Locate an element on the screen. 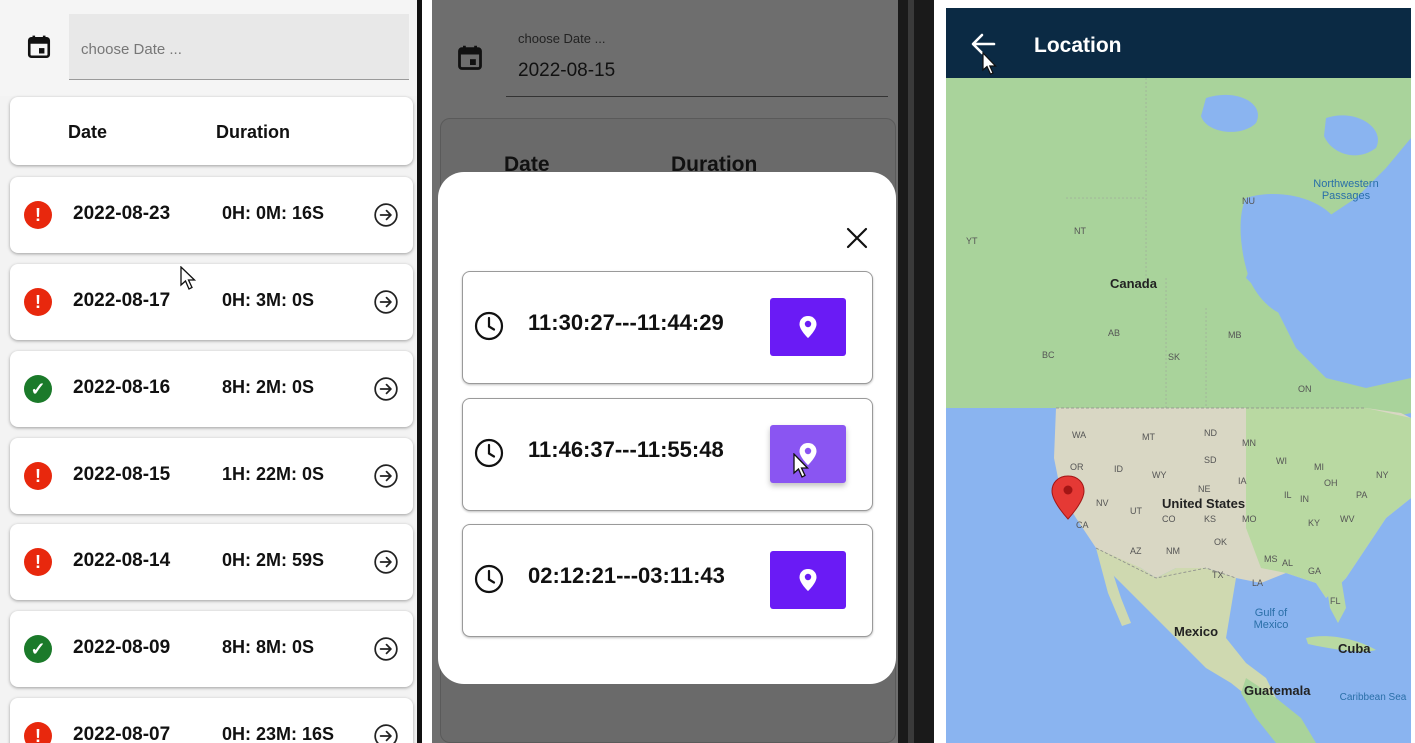 Image resolution: width=1415 pixels, height=743 pixels. row-date: 2022-08-09 is located at coordinates (122, 647).